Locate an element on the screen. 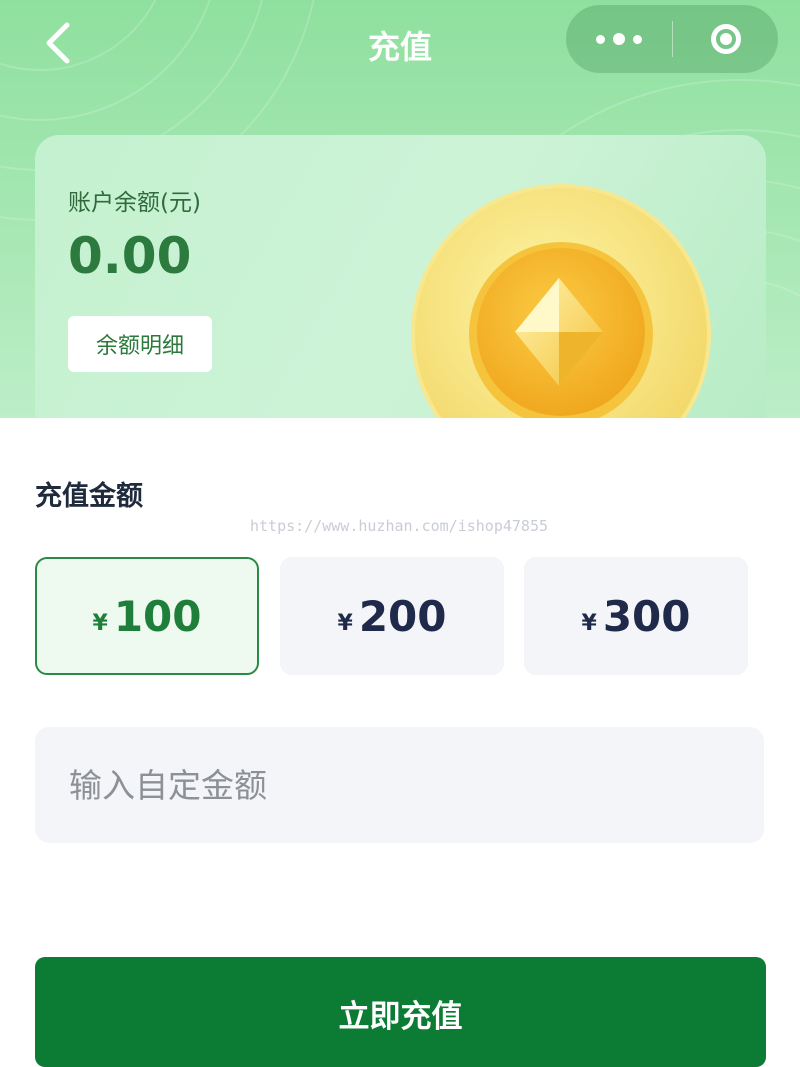 The image size is (800, 1067). amount-value: 300 is located at coordinates (646, 616).